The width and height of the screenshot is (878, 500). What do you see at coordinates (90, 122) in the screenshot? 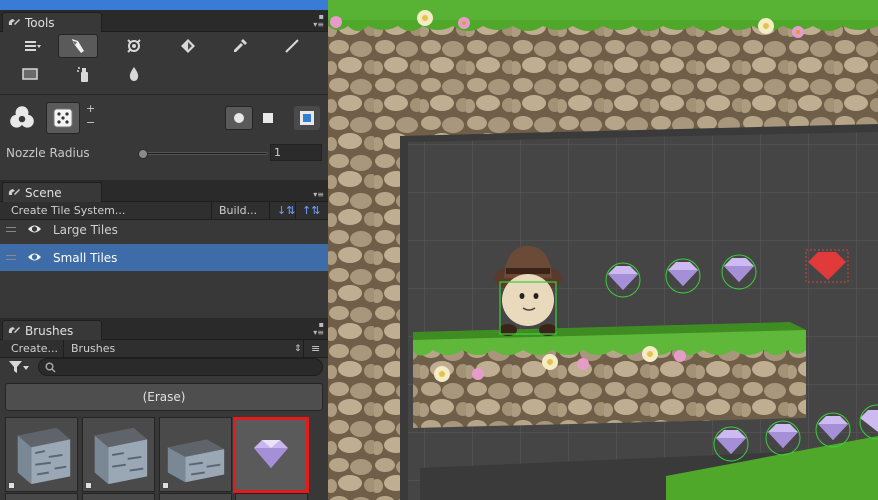
I see `minus-label: −` at bounding box center [90, 122].